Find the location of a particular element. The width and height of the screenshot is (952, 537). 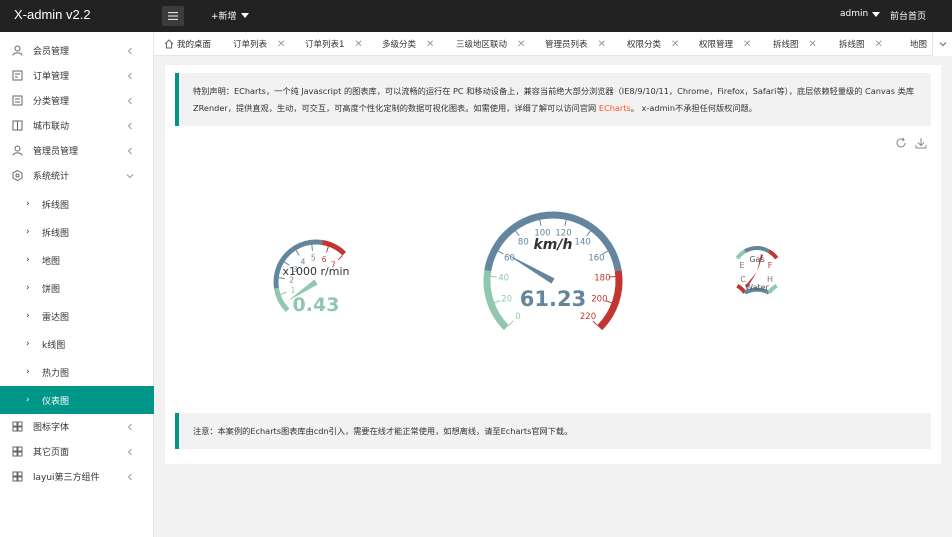

tab-line-chart-2: 拆线图 ✕ is located at coordinates (861, 44).